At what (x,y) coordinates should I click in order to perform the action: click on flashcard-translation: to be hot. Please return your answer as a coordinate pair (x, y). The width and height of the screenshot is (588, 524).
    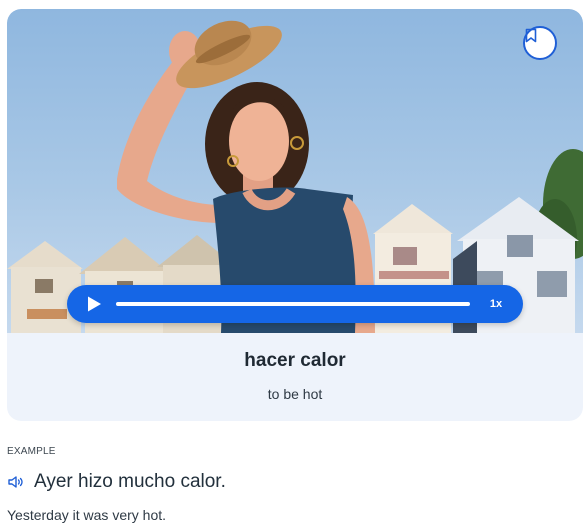
    Looking at the image, I should click on (295, 394).